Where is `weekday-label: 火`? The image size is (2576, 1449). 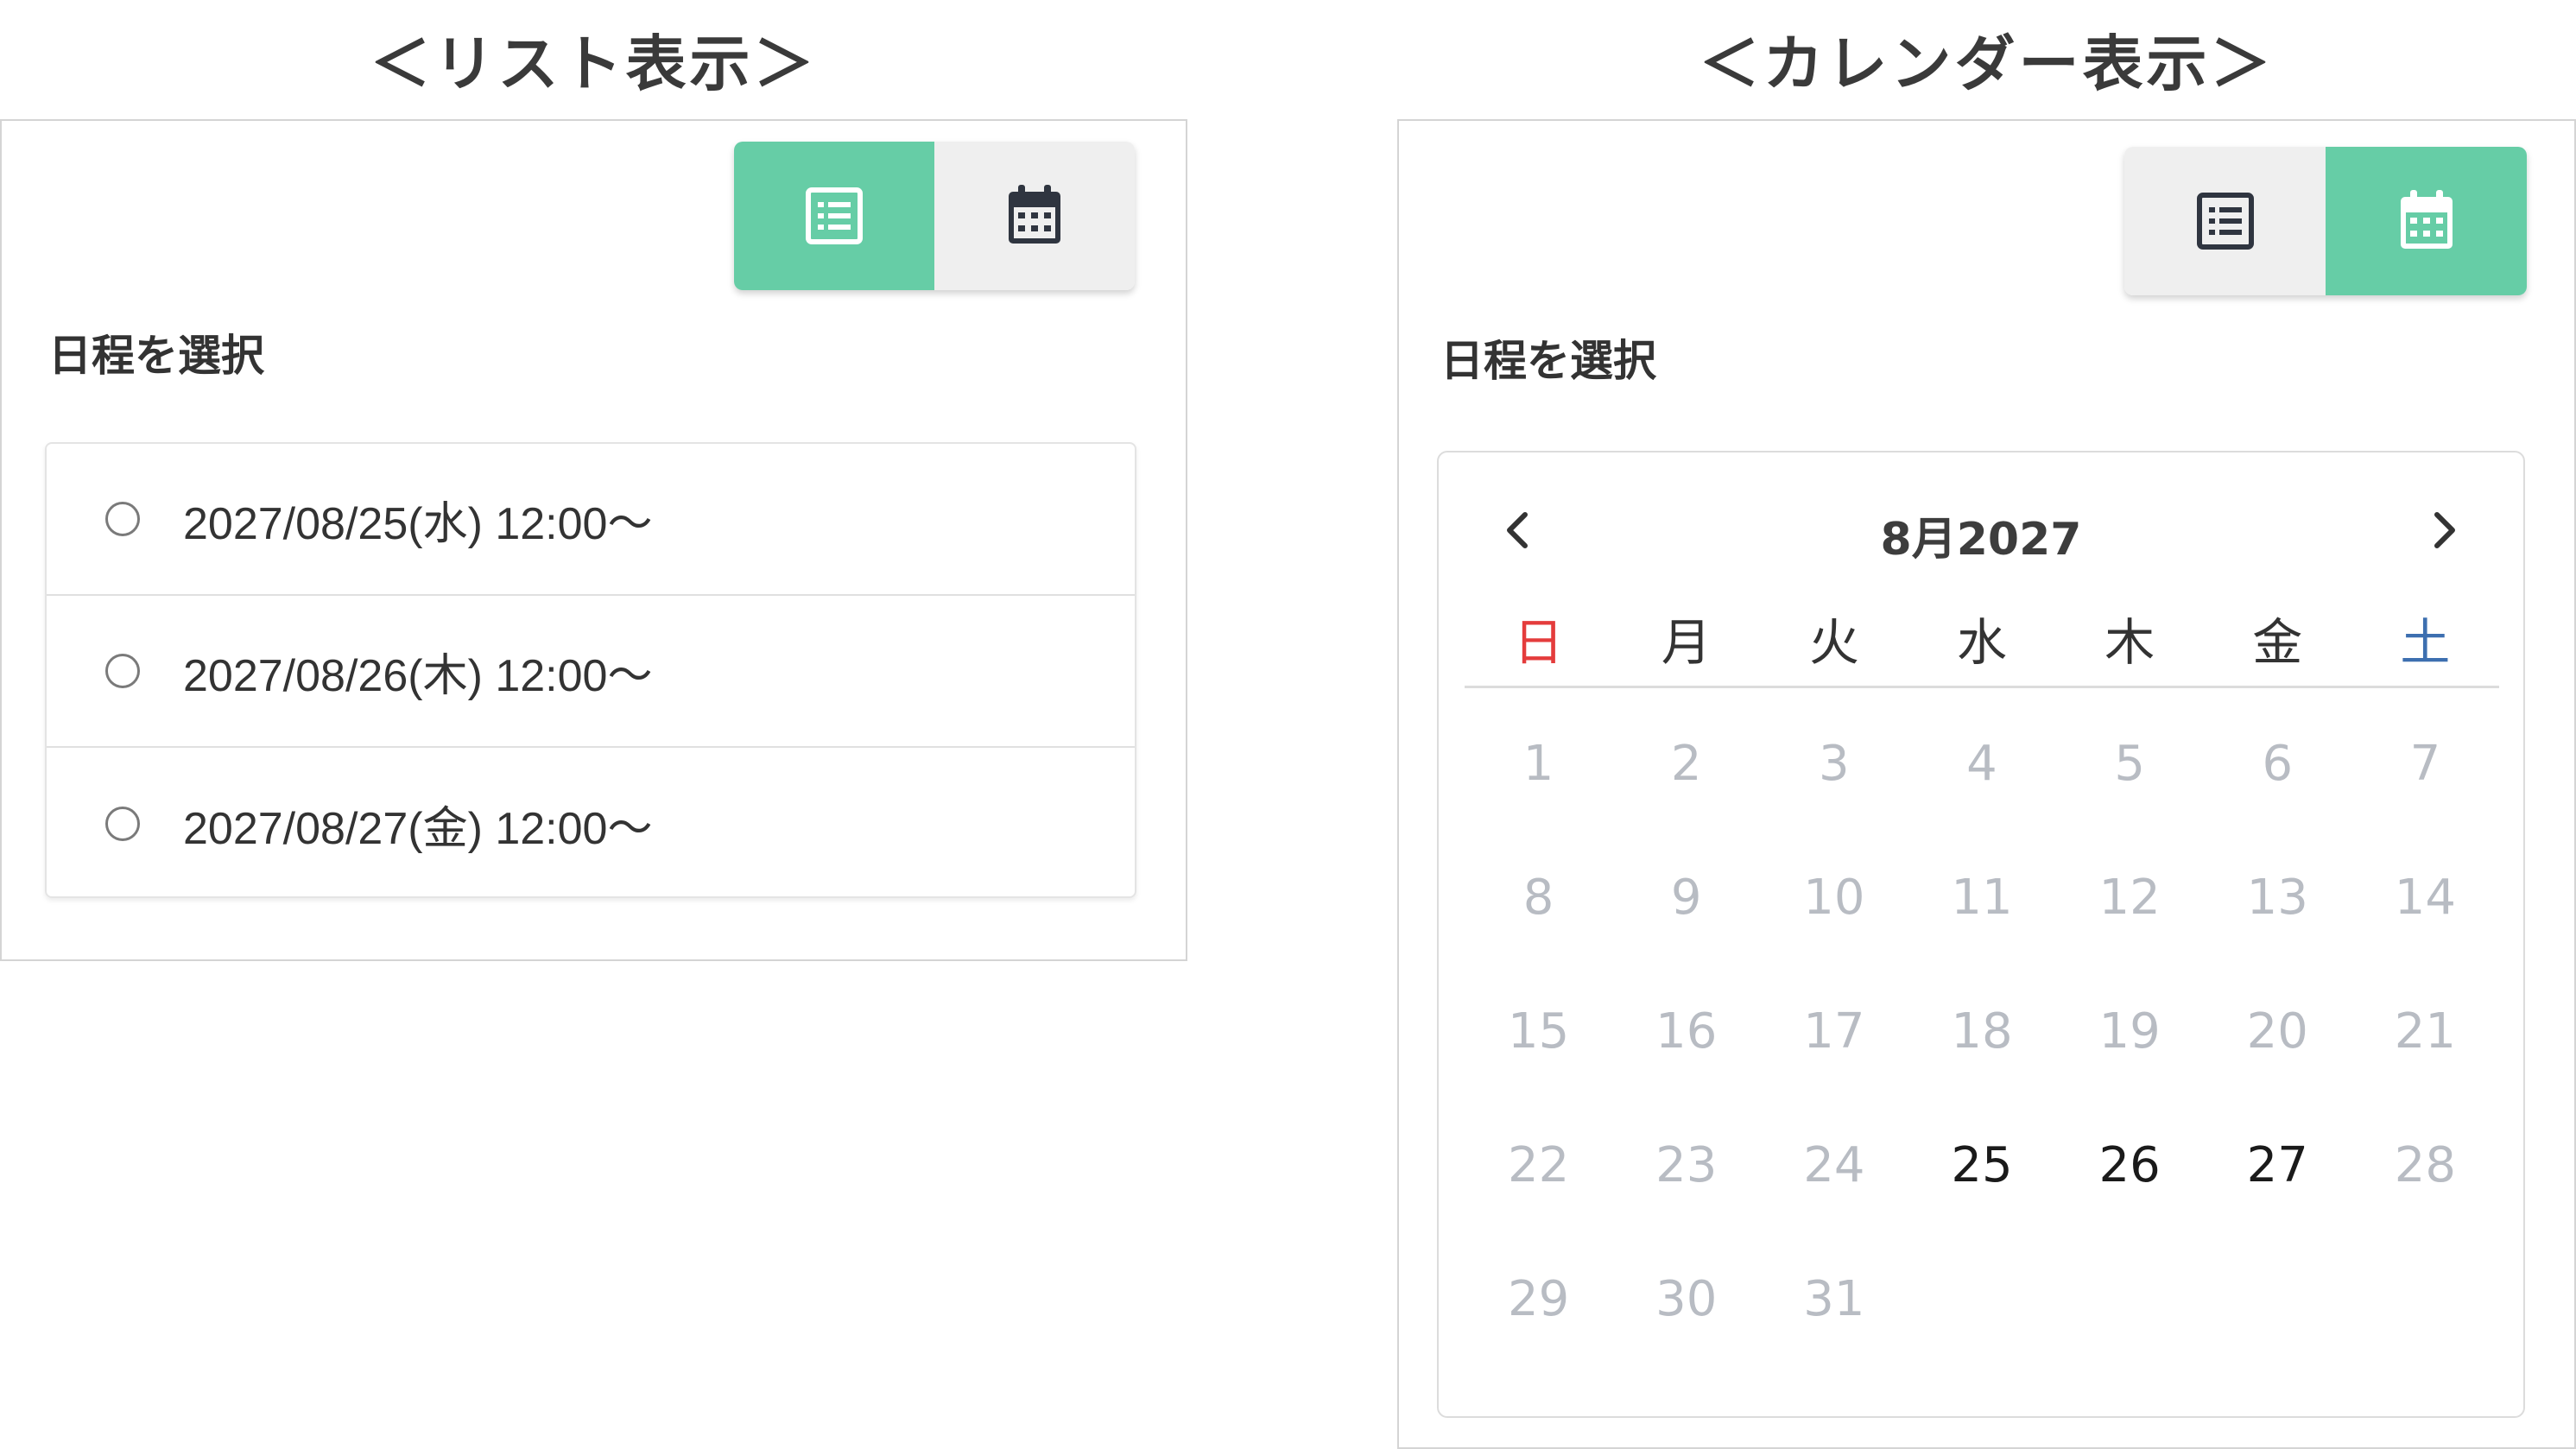 weekday-label: 火 is located at coordinates (1833, 642).